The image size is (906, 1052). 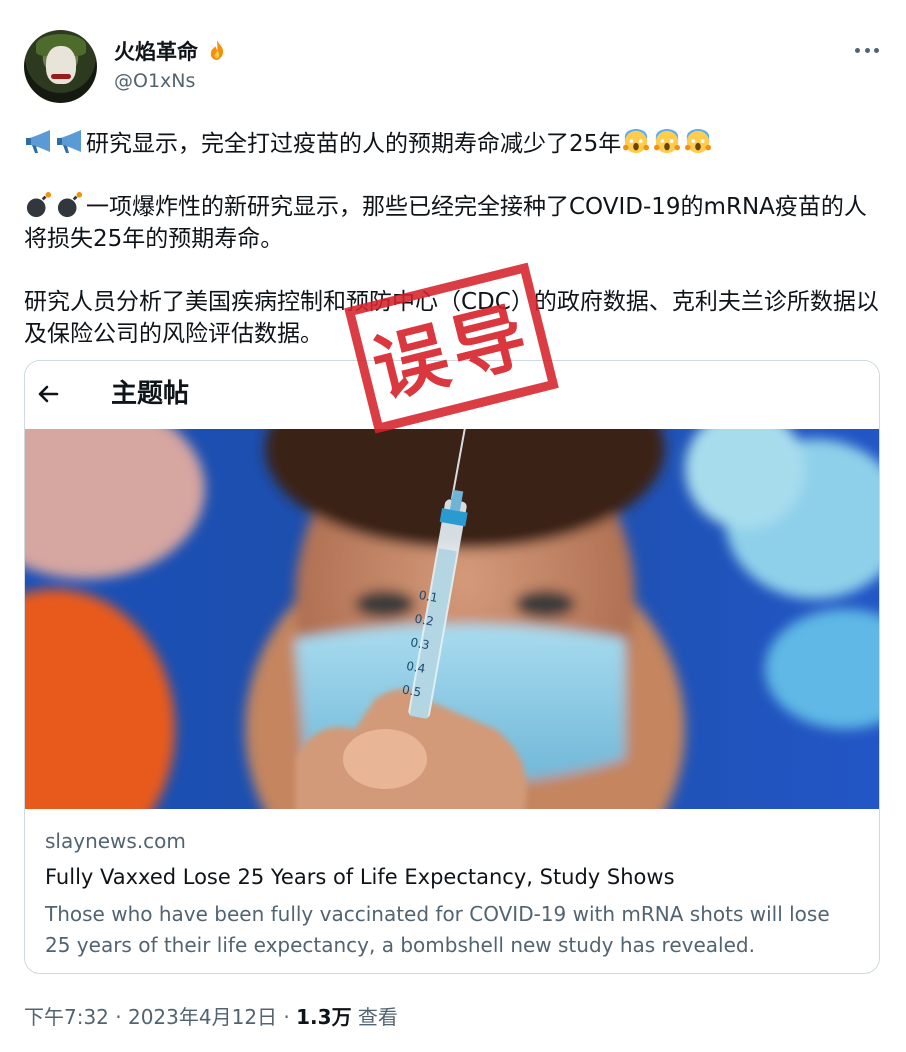 I want to click on handle: @O1xNs, so click(x=154, y=81).